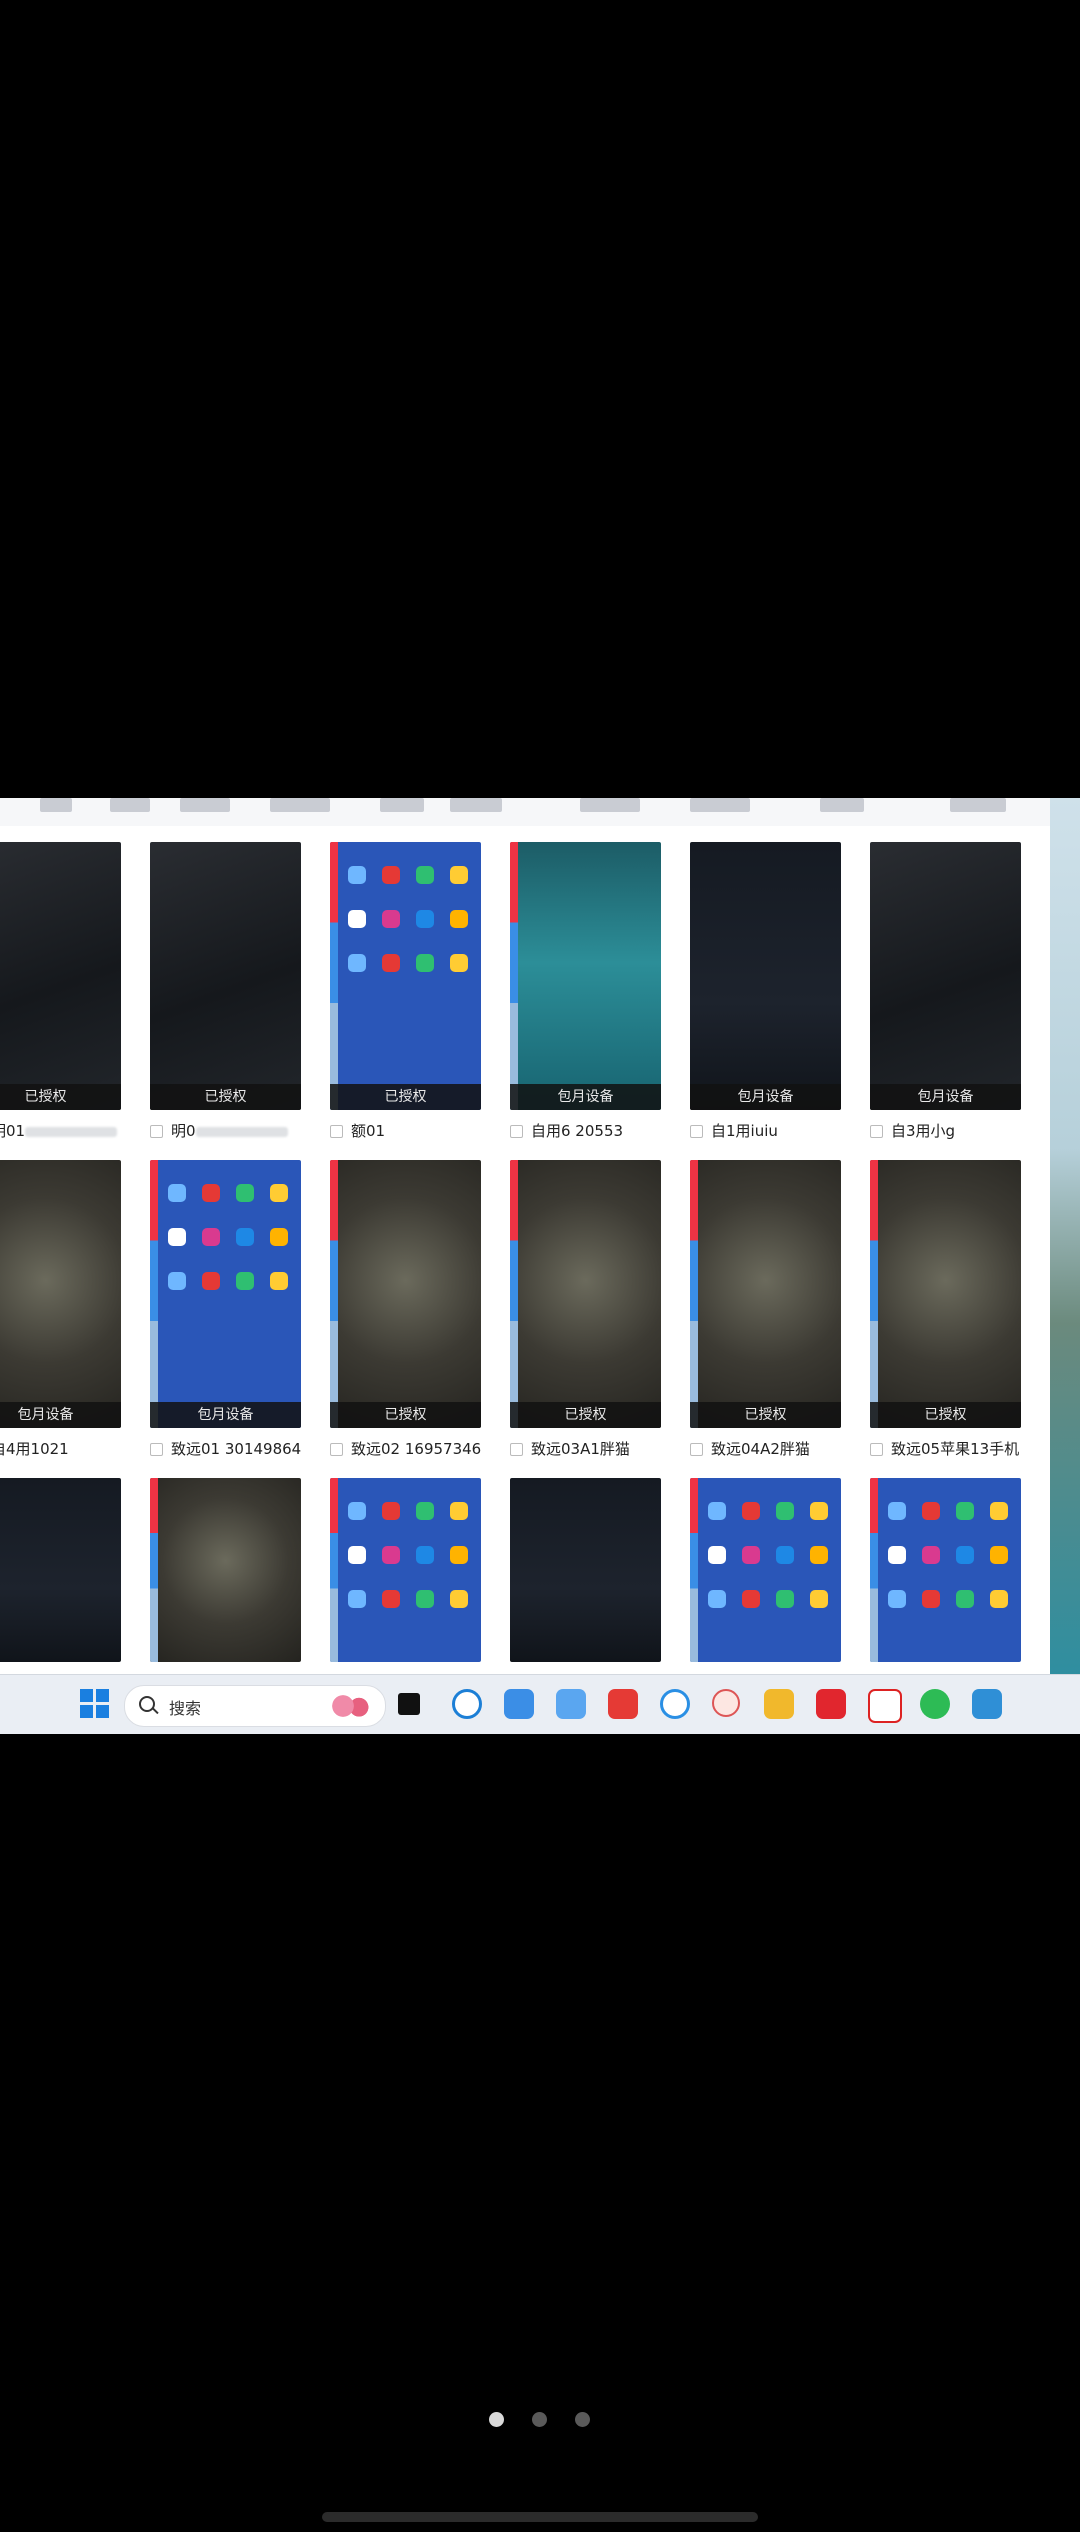 The height and width of the screenshot is (2532, 1080). What do you see at coordinates (580, 1449) in the screenshot?
I see `device-name-text: 致远03A1胖猫` at bounding box center [580, 1449].